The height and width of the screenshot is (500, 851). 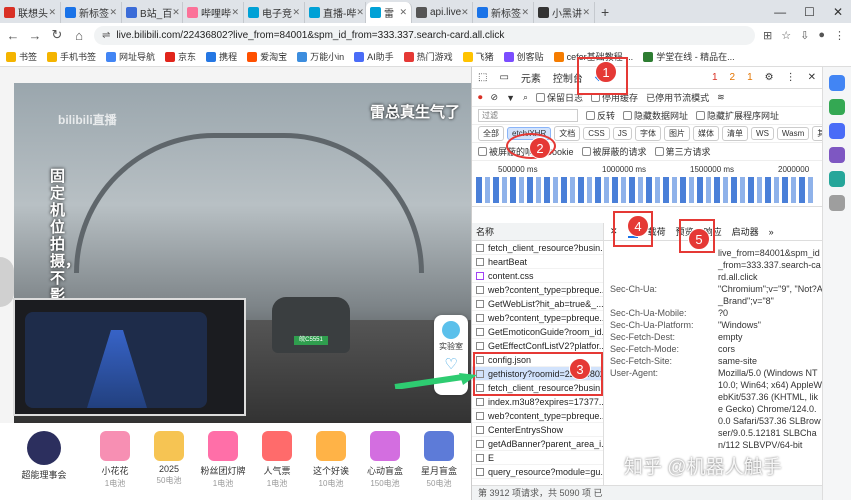 What do you see at coordinates (267, 56) in the screenshot?
I see `bookmark-item: 爱淘宝` at bounding box center [267, 56].